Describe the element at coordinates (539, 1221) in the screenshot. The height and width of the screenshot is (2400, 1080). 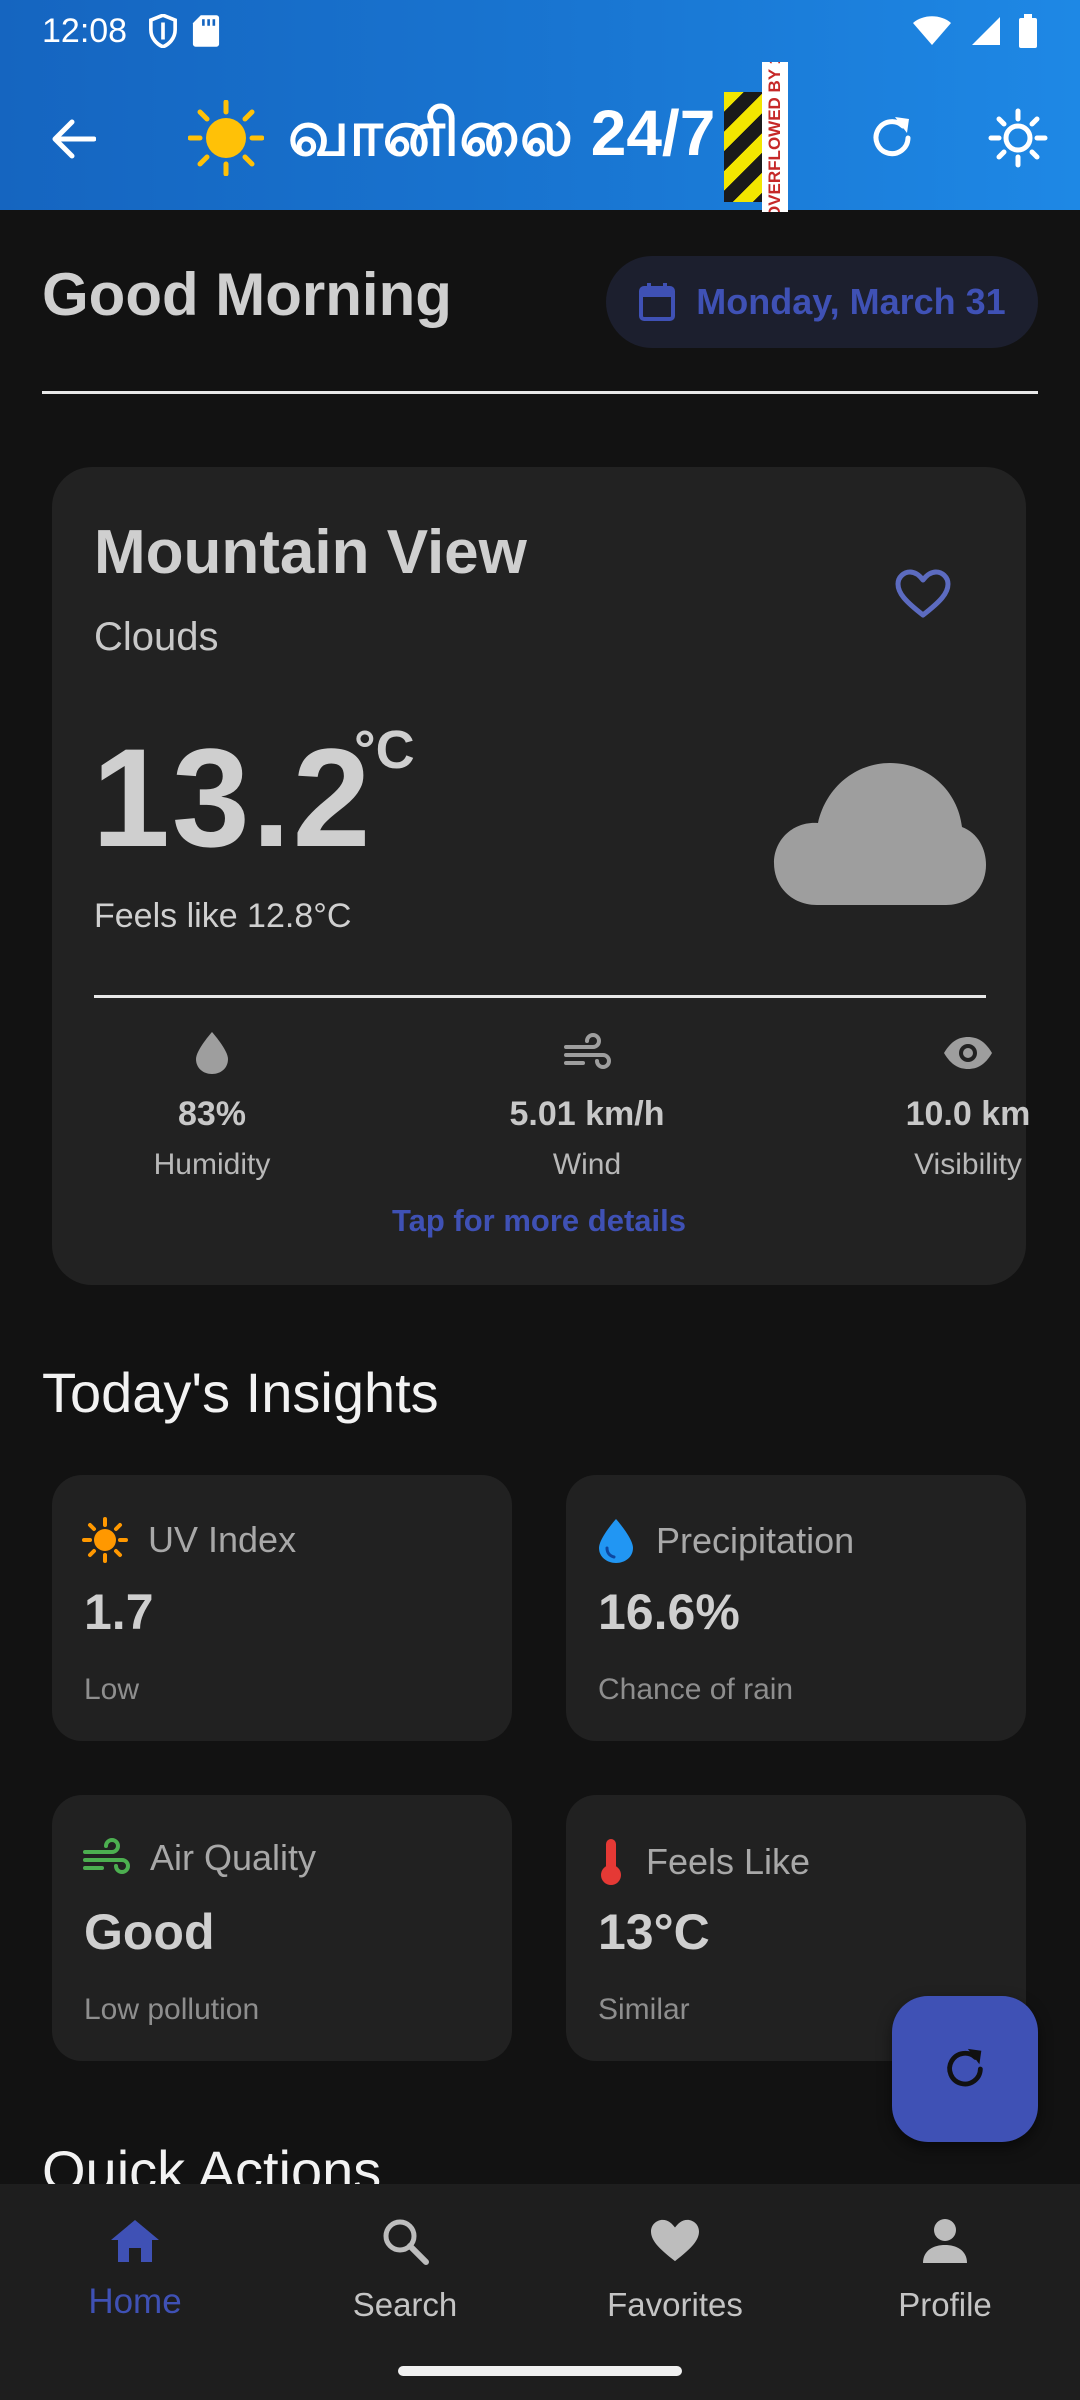
I see `more-details-link: Tap for more details` at that location.